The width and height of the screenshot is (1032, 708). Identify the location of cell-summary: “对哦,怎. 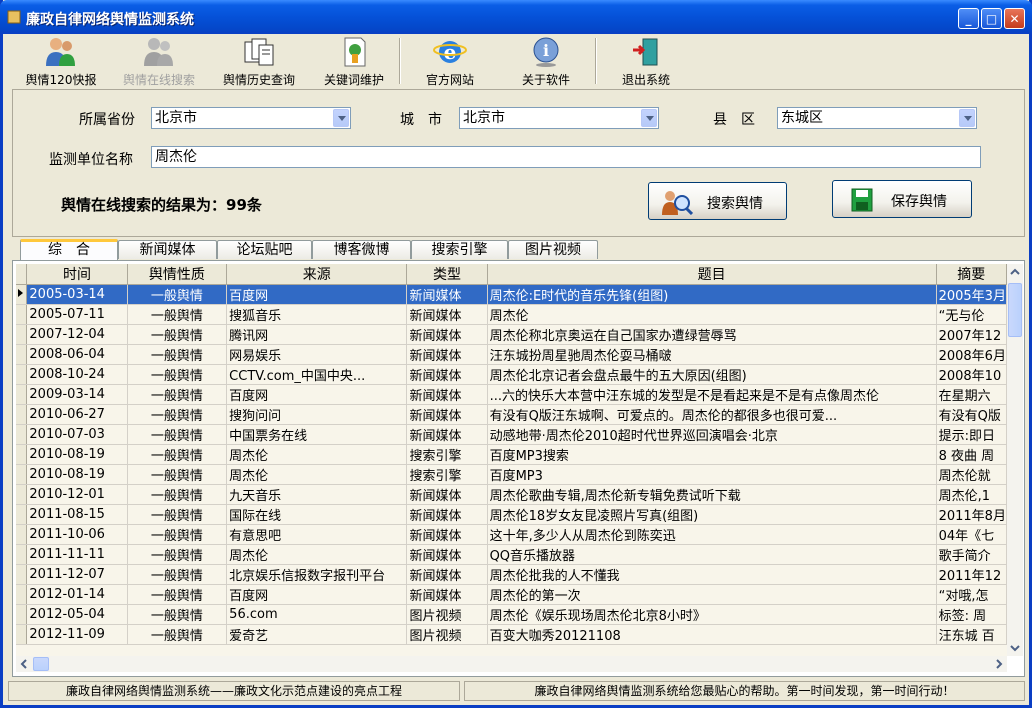
(971, 594).